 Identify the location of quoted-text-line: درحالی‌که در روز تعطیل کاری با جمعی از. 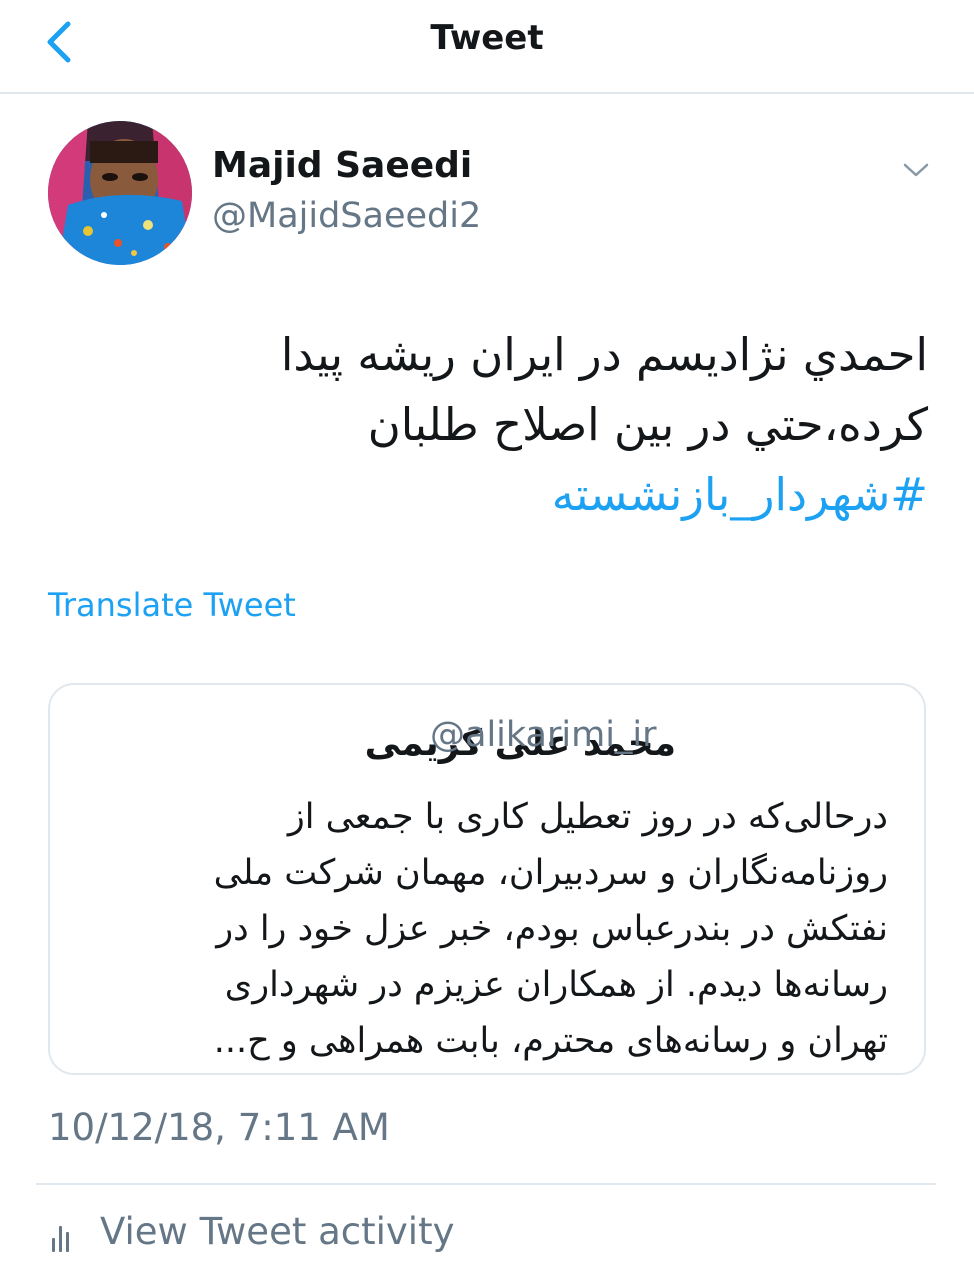
(587, 817).